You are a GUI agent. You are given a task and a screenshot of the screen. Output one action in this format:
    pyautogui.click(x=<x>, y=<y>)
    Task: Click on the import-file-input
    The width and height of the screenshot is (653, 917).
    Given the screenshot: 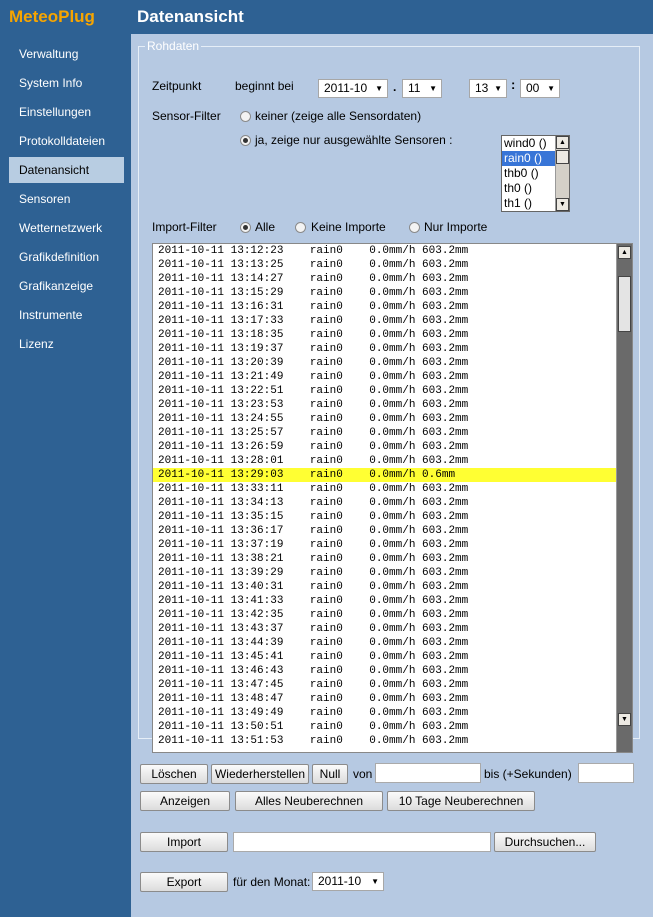 What is the action you would take?
    pyautogui.click(x=362, y=842)
    